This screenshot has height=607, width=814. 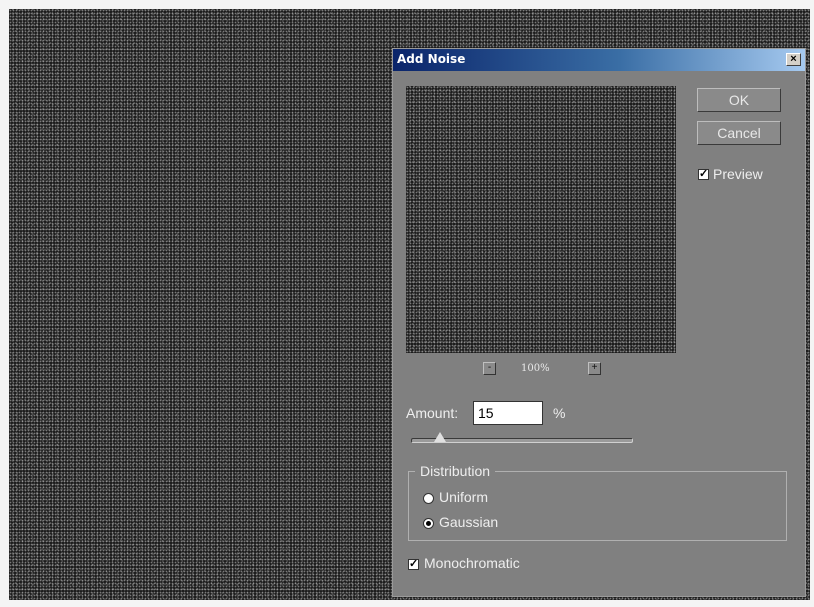 I want to click on zoom-in-button: +, so click(x=594, y=368).